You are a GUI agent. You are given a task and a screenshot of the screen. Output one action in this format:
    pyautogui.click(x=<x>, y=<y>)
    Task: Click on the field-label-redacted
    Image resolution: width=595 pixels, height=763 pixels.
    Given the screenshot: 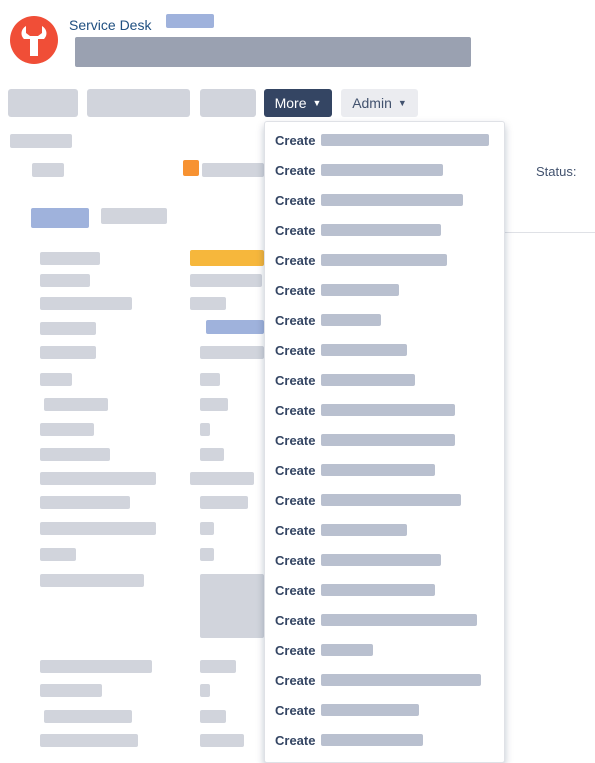 What is the action you would take?
    pyautogui.click(x=48, y=170)
    